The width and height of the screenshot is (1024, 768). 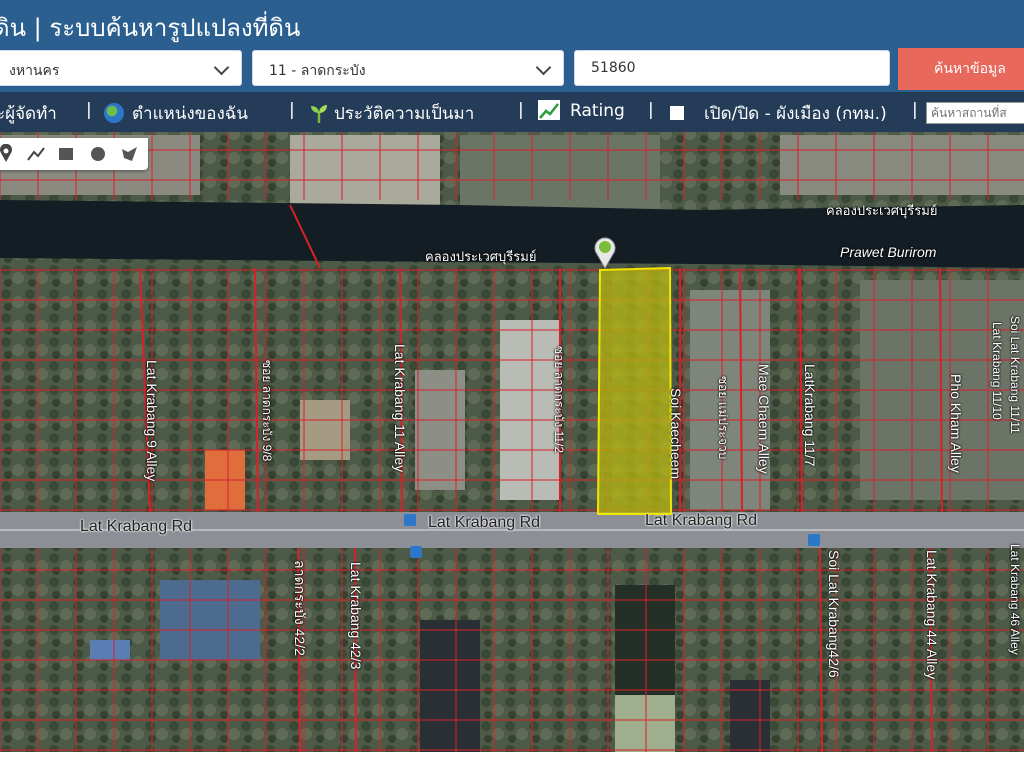 What do you see at coordinates (975, 113) in the screenshot?
I see `place-search-input` at bounding box center [975, 113].